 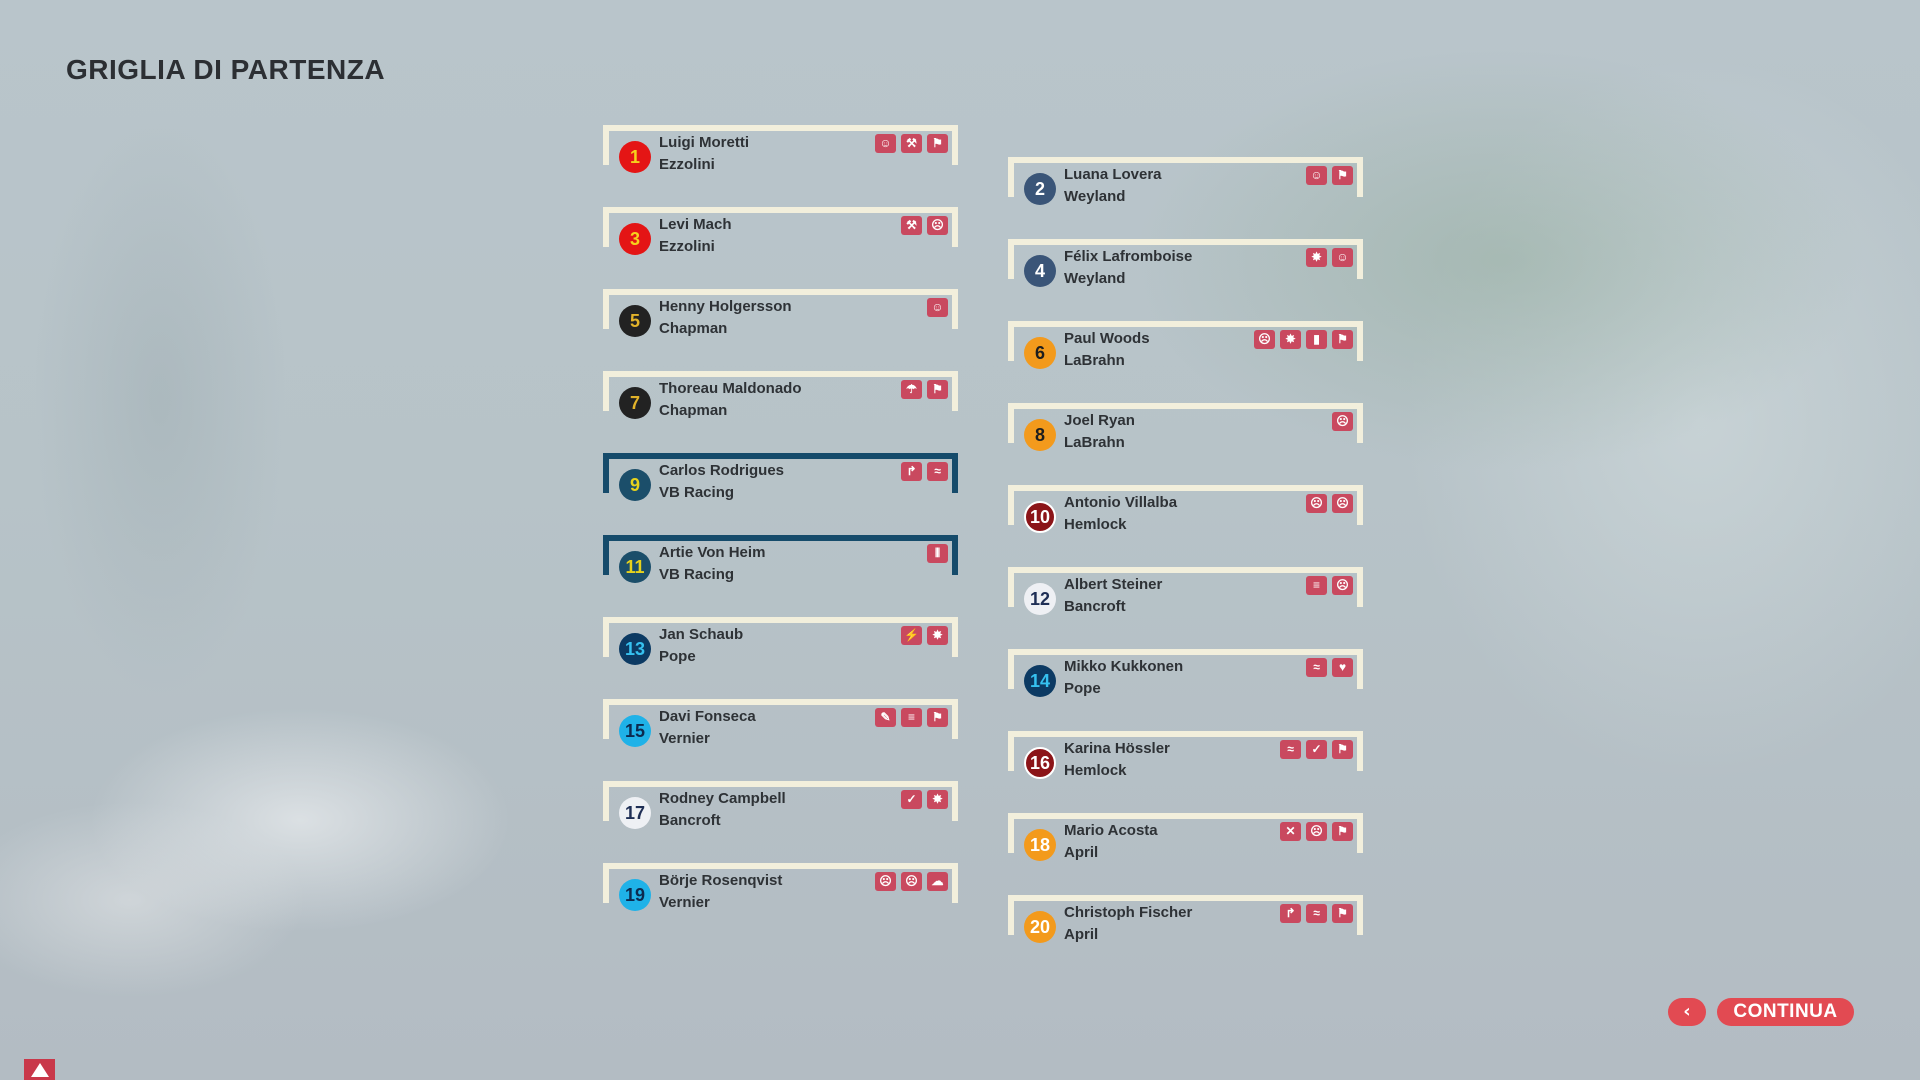 I want to click on warning-icon, so click(x=39, y=1069).